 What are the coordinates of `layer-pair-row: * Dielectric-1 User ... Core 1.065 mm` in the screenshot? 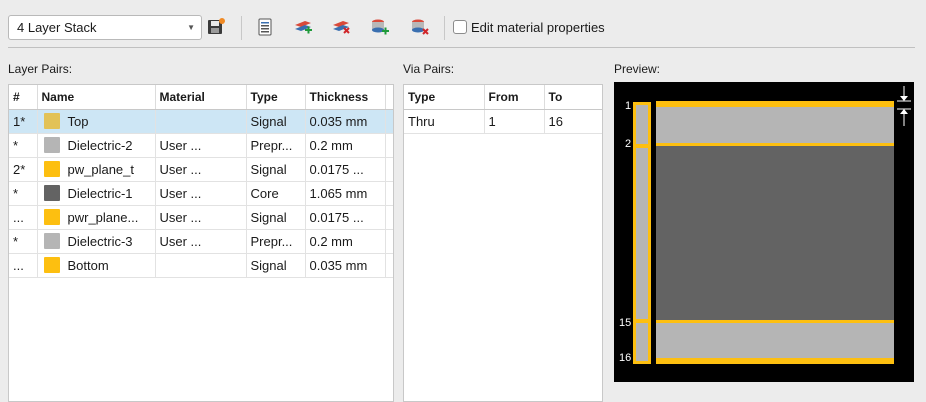 It's located at (201, 193).